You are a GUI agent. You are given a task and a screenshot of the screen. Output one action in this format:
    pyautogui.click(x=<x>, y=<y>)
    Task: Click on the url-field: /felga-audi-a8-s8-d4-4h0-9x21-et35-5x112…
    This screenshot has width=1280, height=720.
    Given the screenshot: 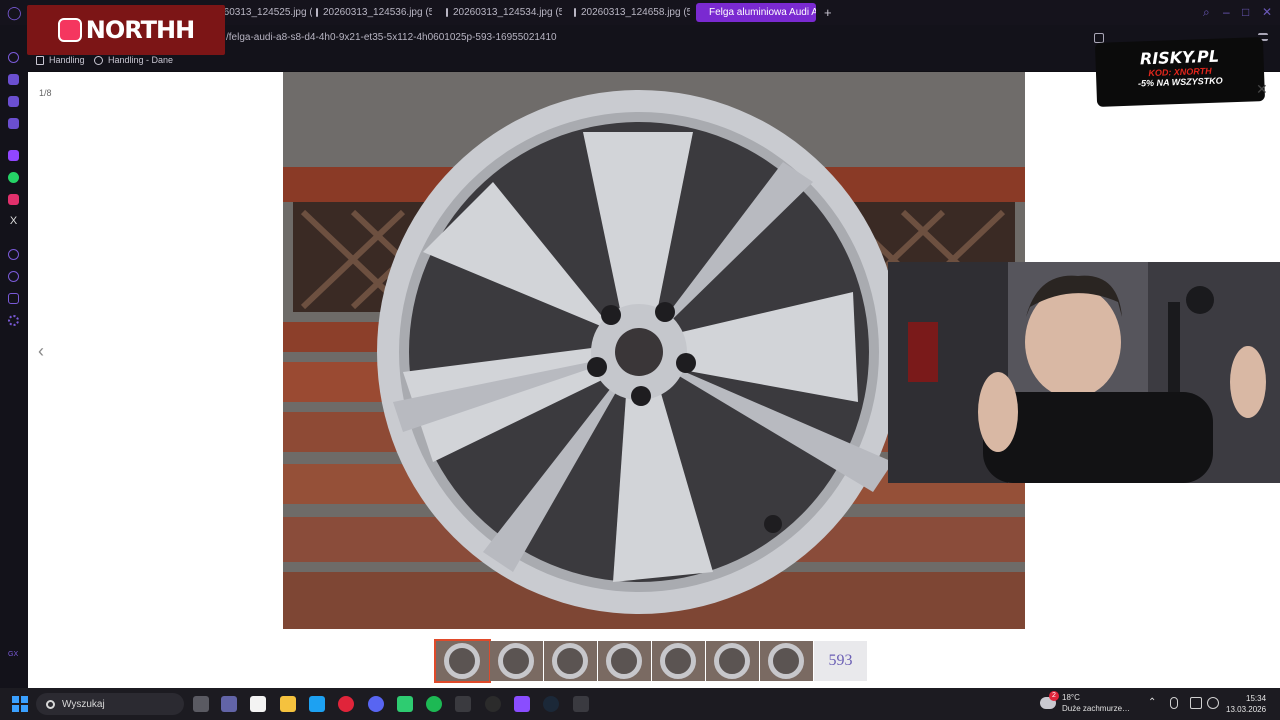 What is the action you would take?
    pyautogui.click(x=391, y=37)
    